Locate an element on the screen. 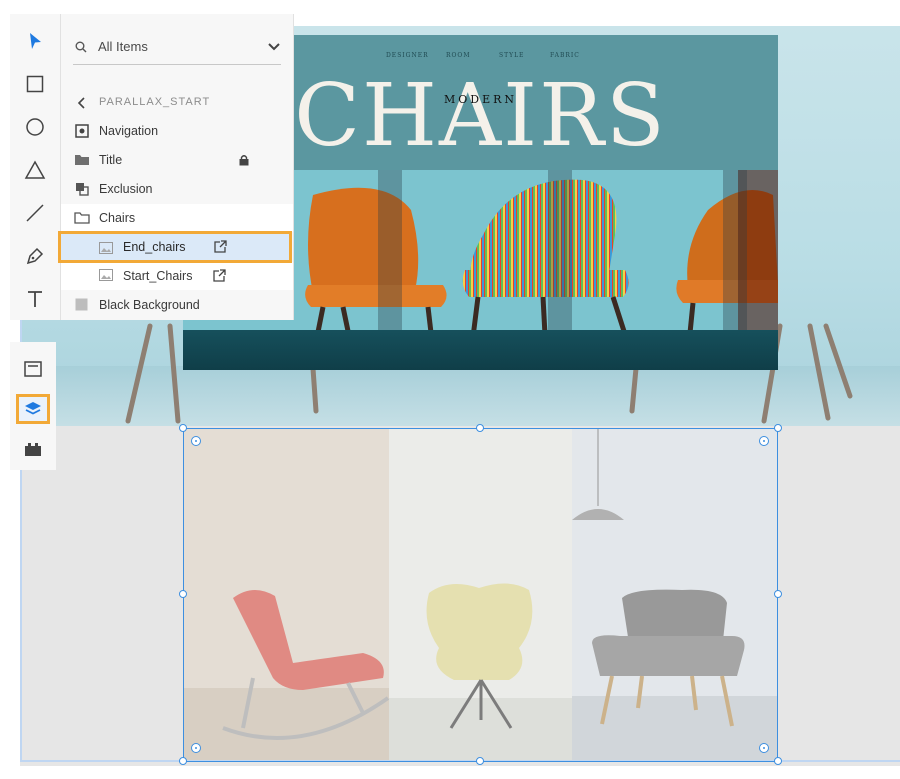  folder-filled-icon is located at coordinates (82, 160).